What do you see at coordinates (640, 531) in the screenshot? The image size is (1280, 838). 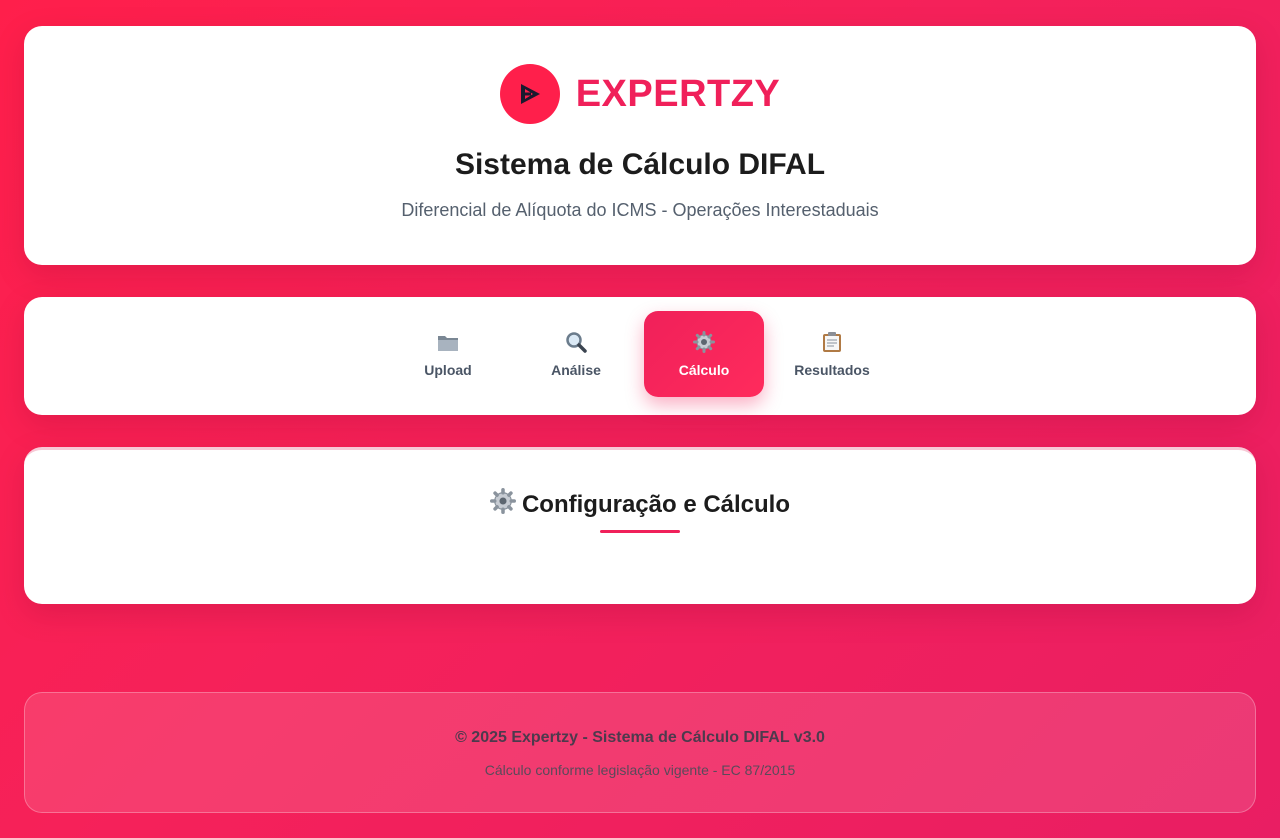 I see `title-underline` at bounding box center [640, 531].